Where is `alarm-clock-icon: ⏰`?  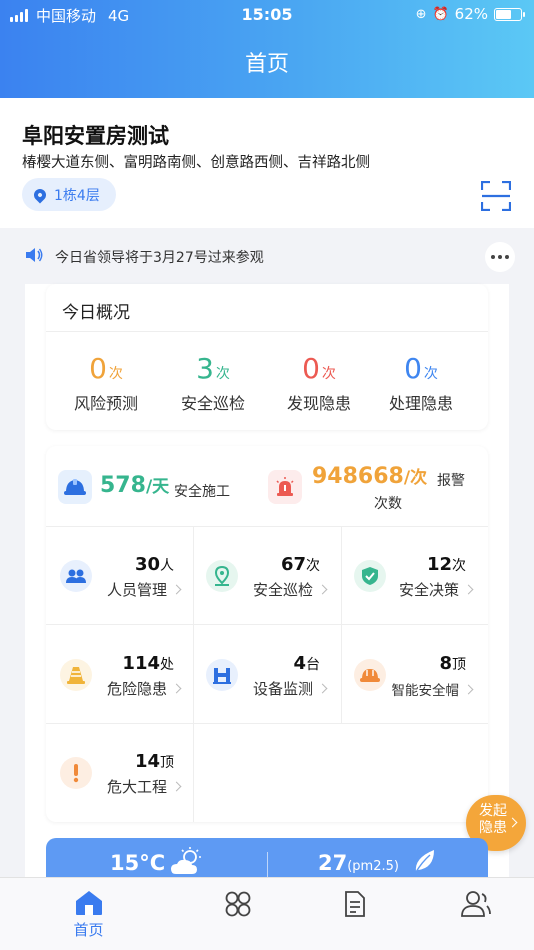
alarm-clock-icon: ⏰ is located at coordinates (440, 14).